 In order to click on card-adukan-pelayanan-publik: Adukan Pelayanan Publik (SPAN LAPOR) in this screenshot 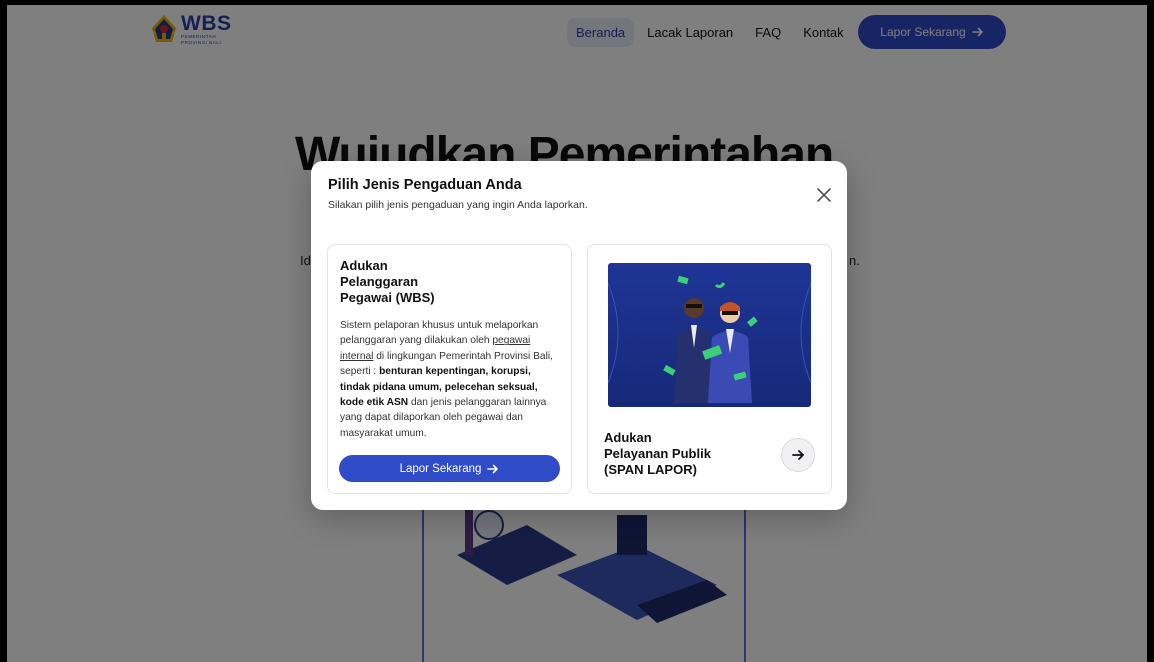, I will do `click(709, 369)`.